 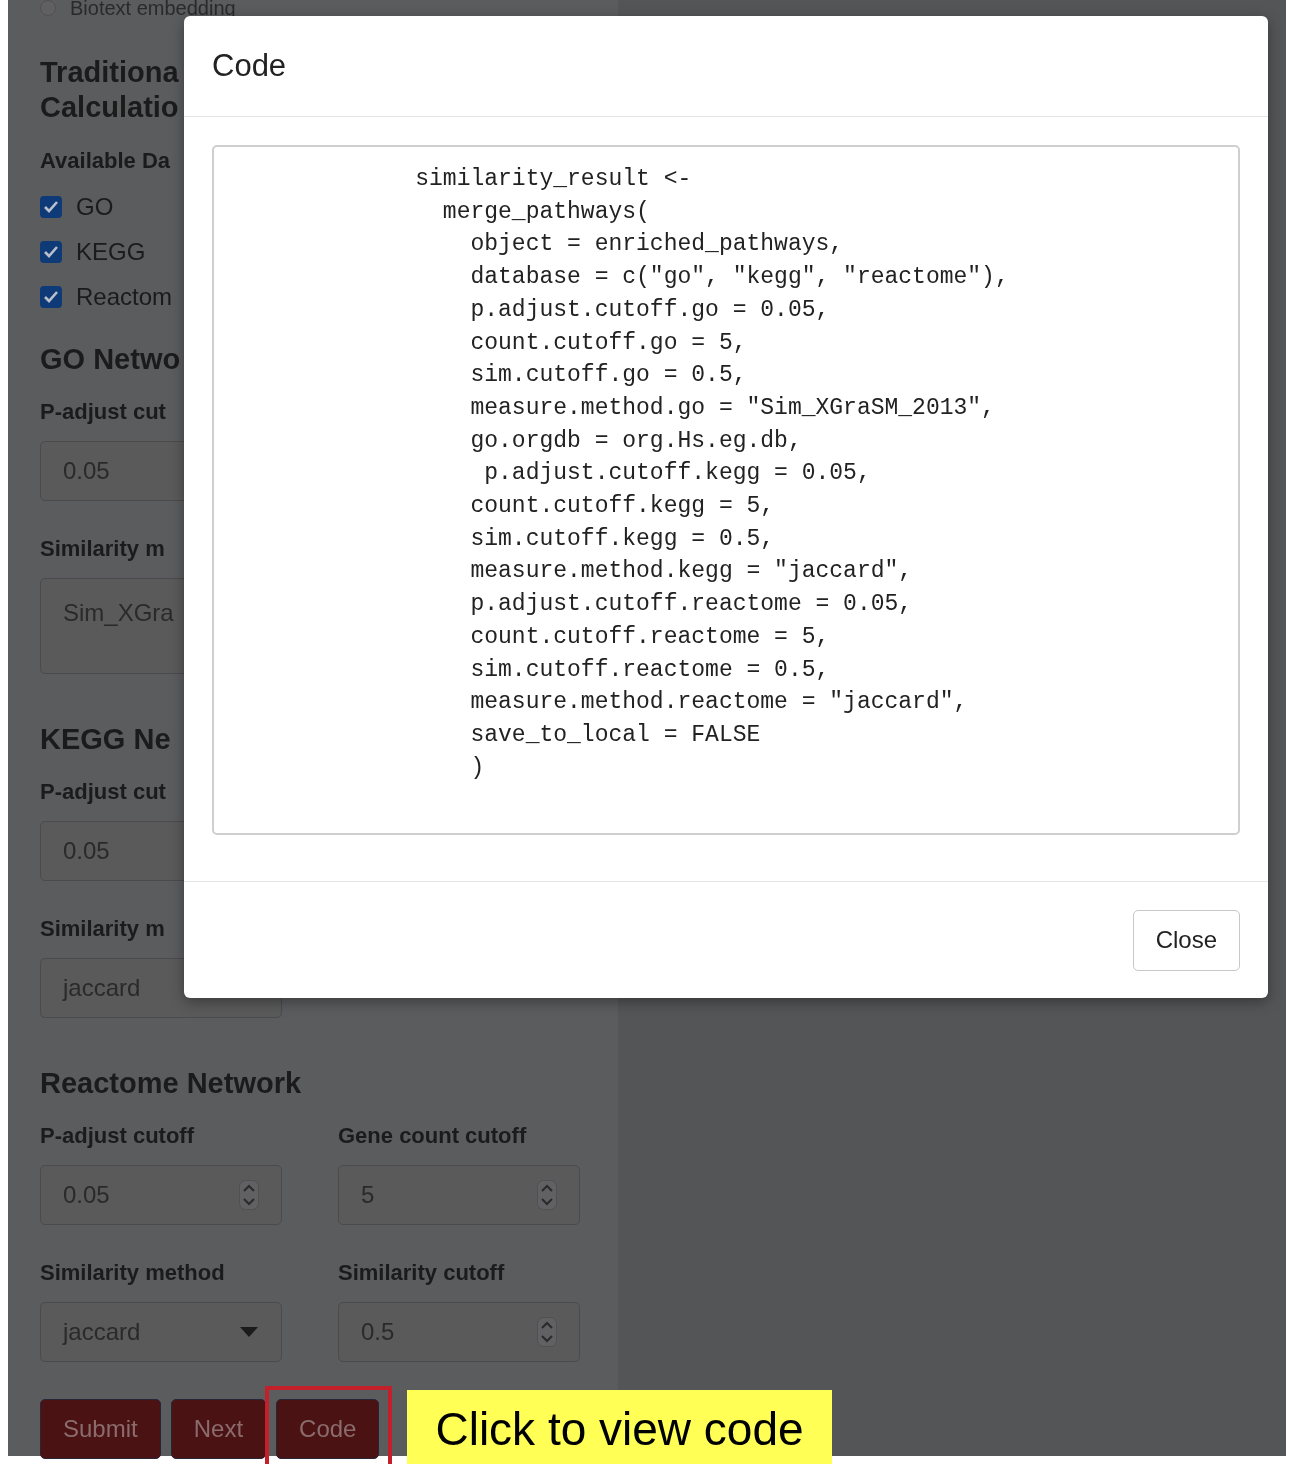 I want to click on button: Next, so click(x=218, y=1429).